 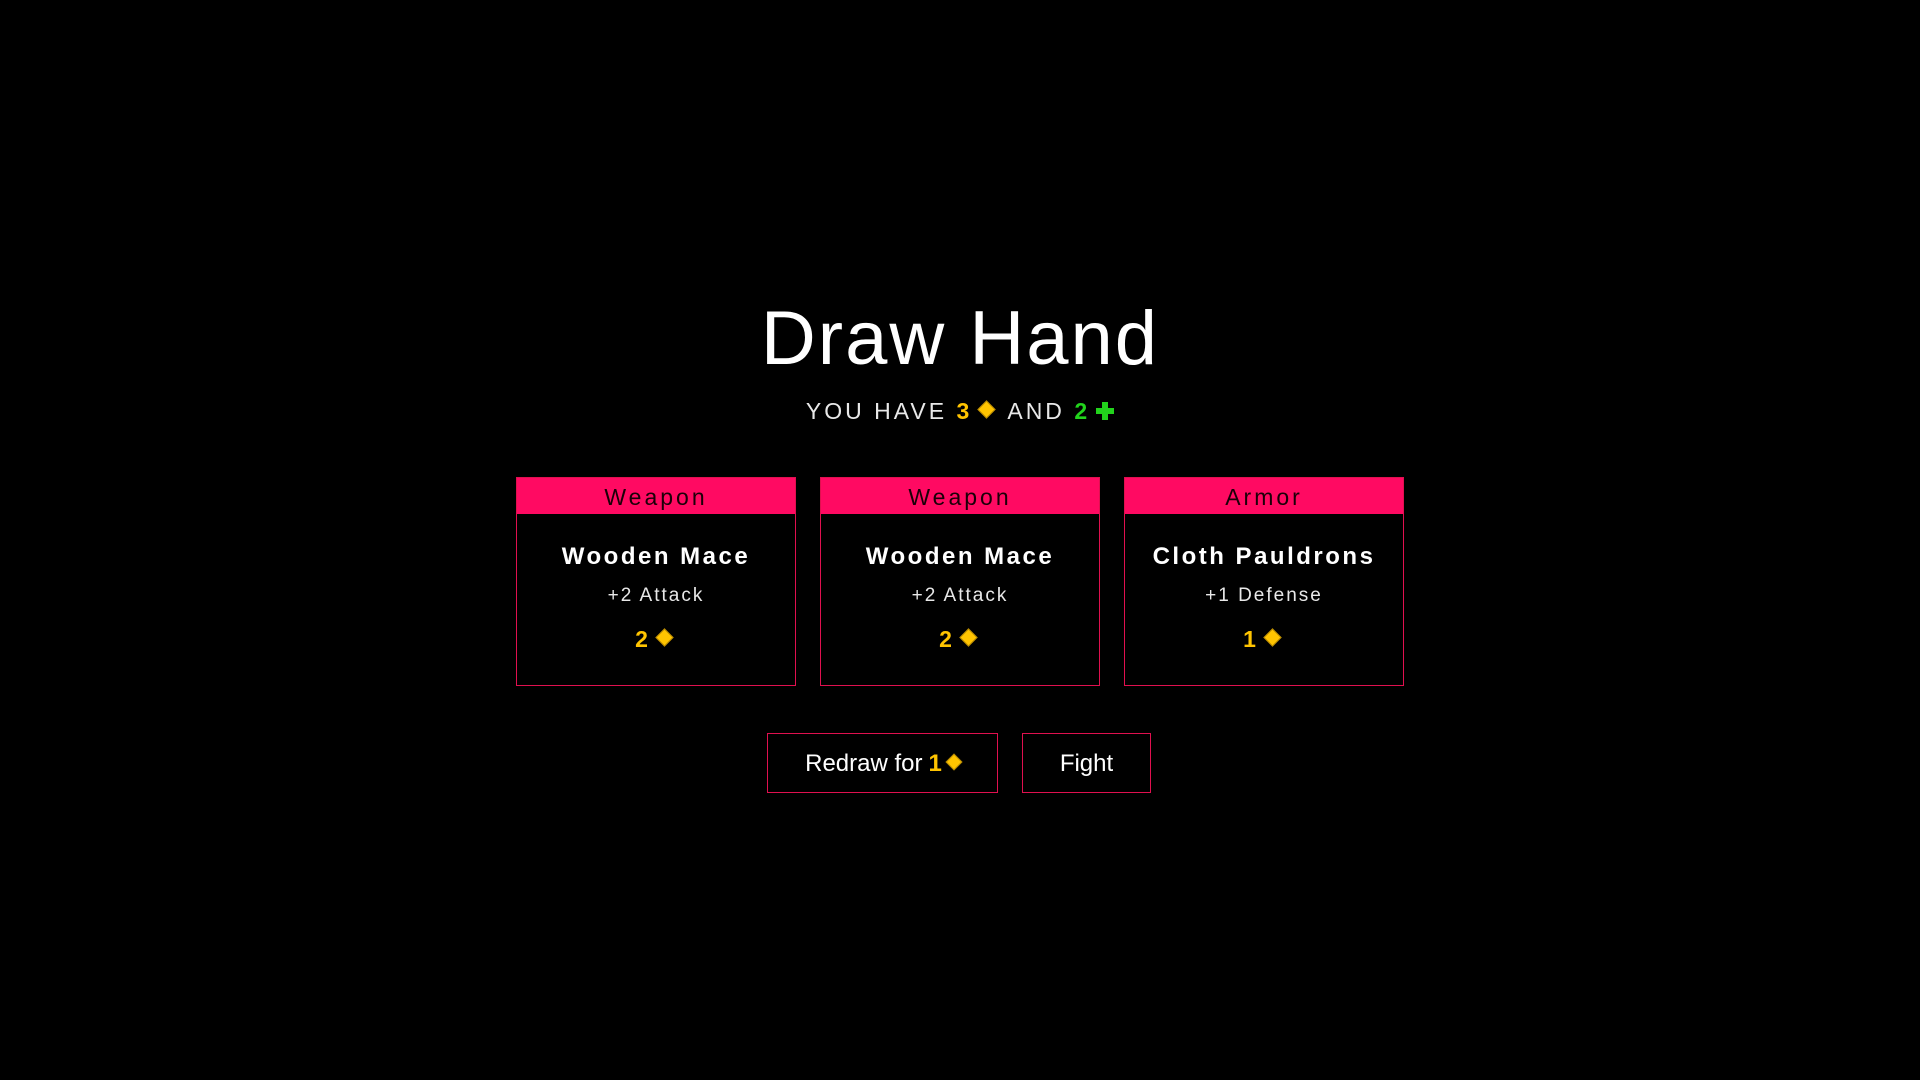 I want to click on card-cost: 1, so click(x=1264, y=639).